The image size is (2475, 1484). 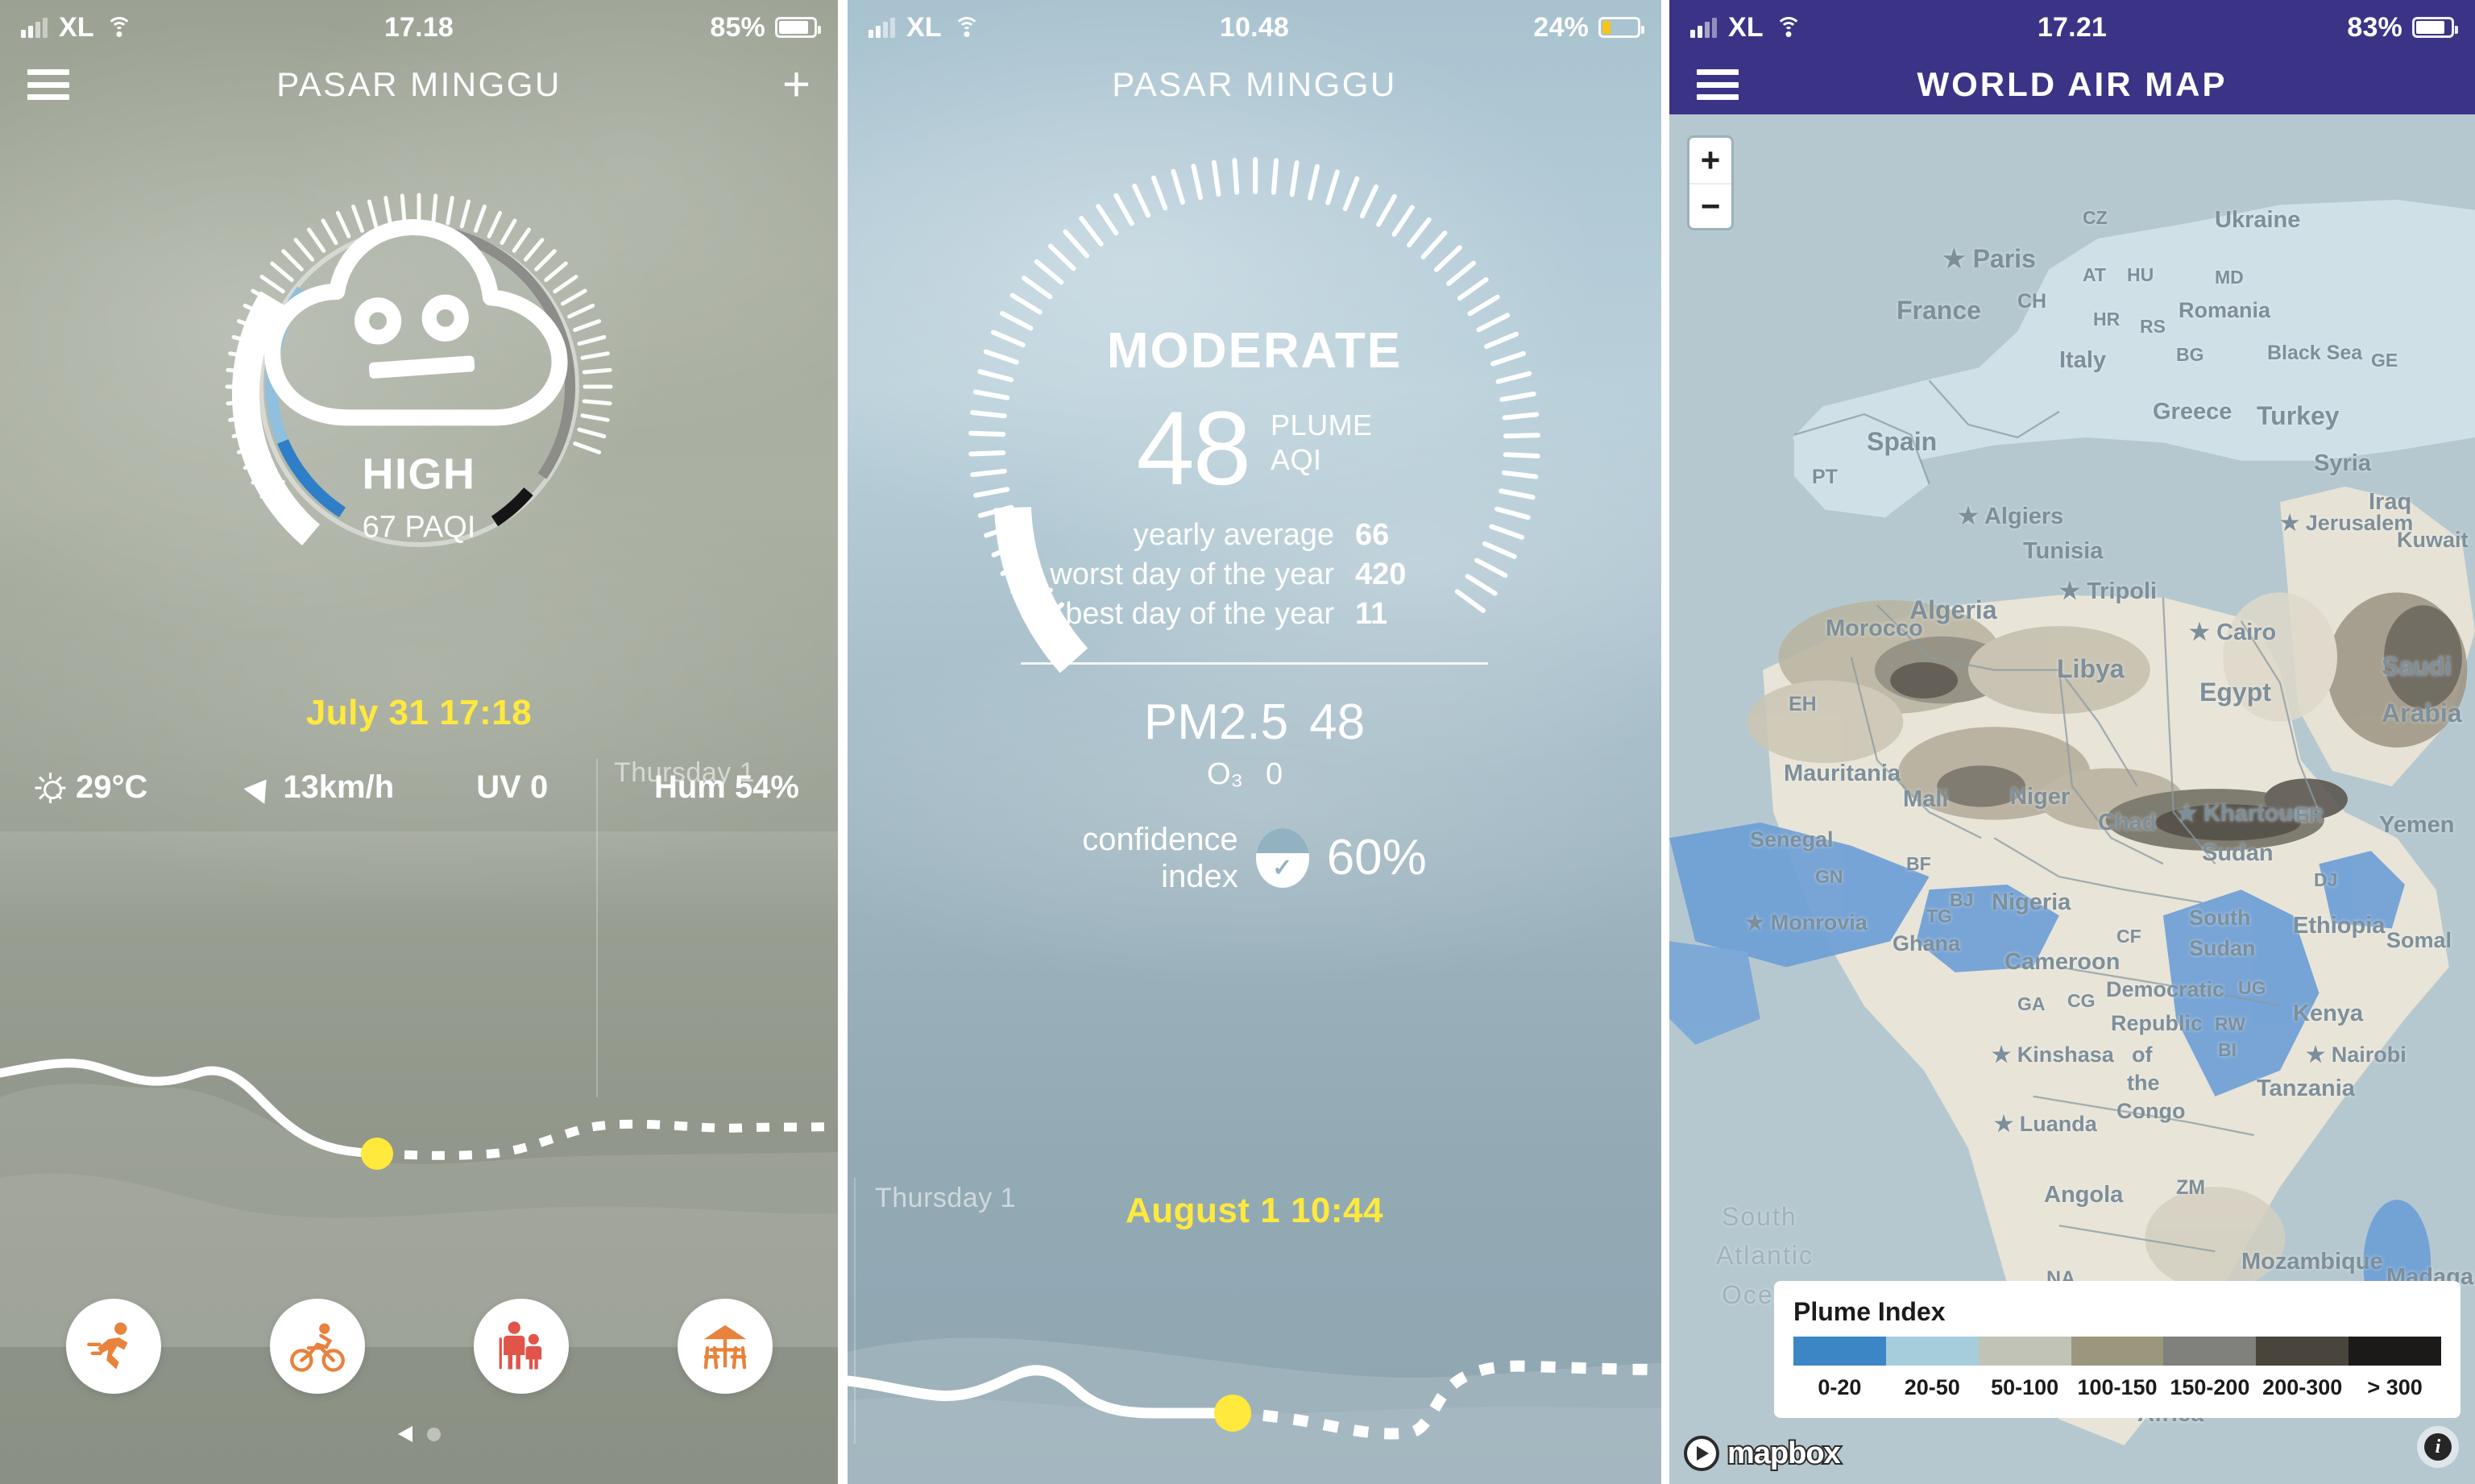 I want to click on zoom-in-button: +, so click(x=1710, y=160).